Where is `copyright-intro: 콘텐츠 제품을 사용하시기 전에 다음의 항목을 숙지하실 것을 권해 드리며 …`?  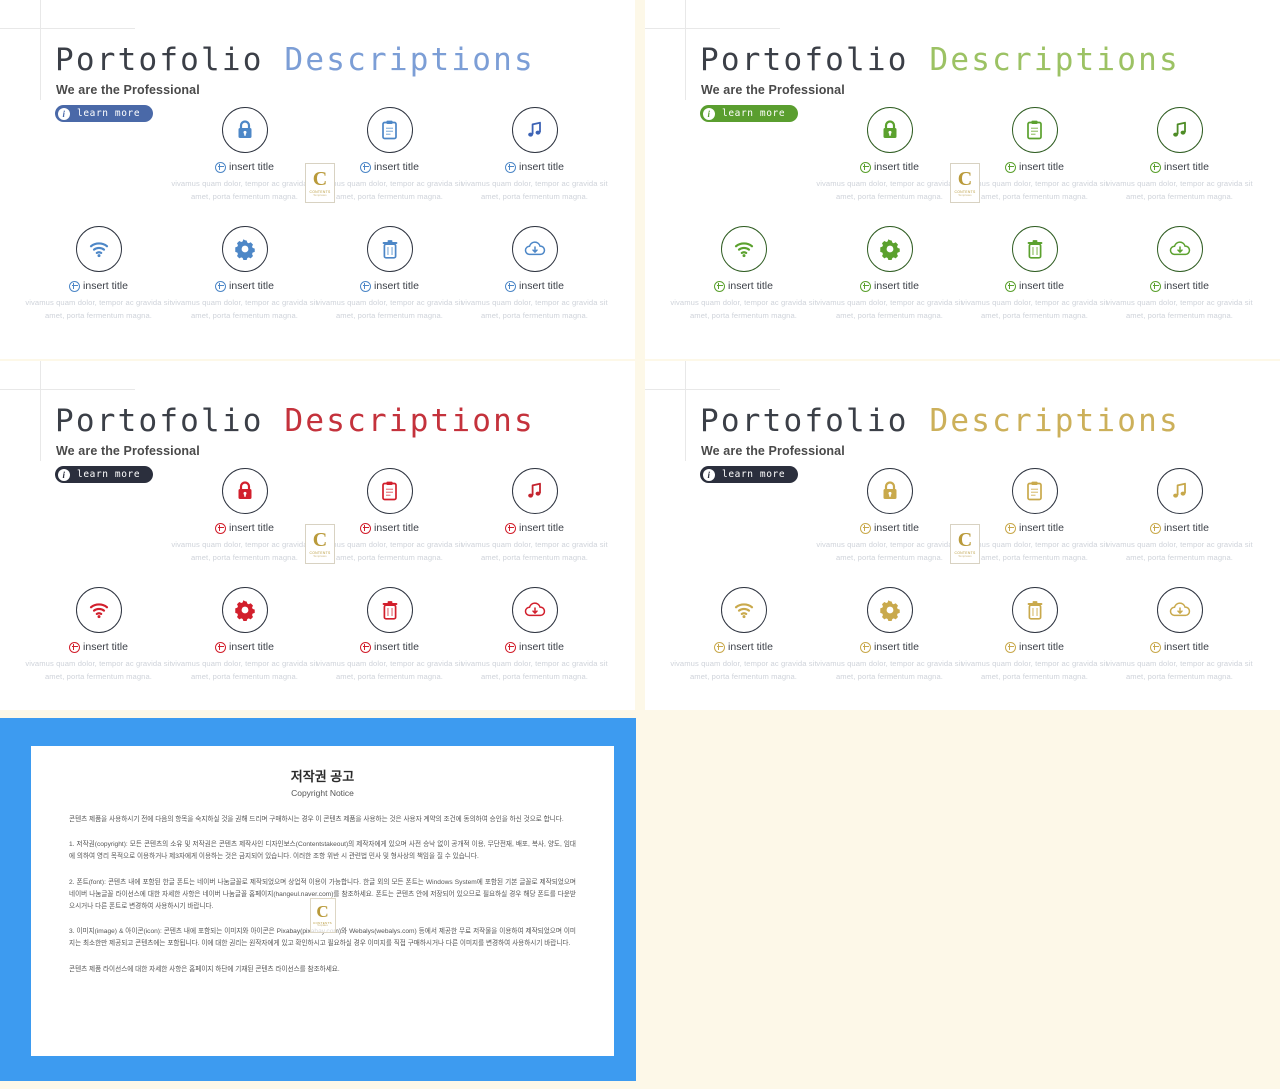 copyright-intro: 콘텐츠 제품을 사용하시기 전에 다음의 항목을 숙지하실 것을 권해 드리며 … is located at coordinates (316, 819).